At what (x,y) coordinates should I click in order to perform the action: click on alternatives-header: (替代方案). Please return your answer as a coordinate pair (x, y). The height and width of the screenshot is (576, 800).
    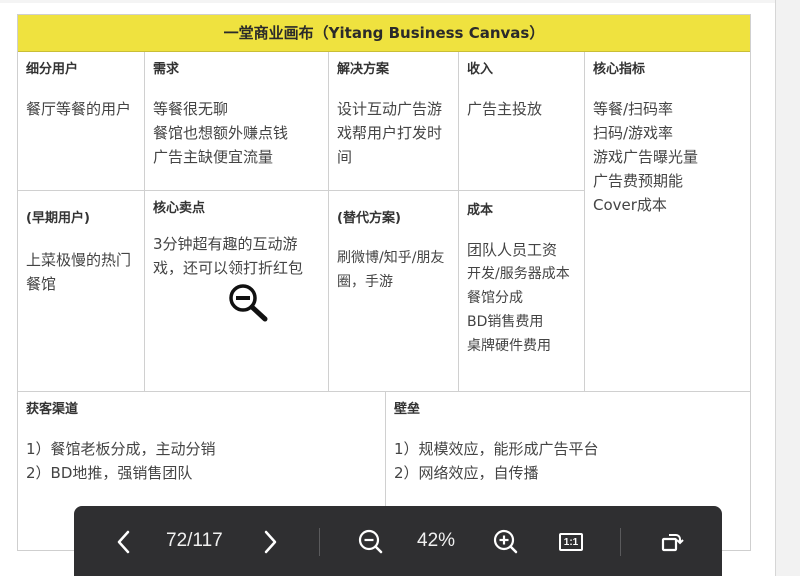
    Looking at the image, I should click on (369, 218).